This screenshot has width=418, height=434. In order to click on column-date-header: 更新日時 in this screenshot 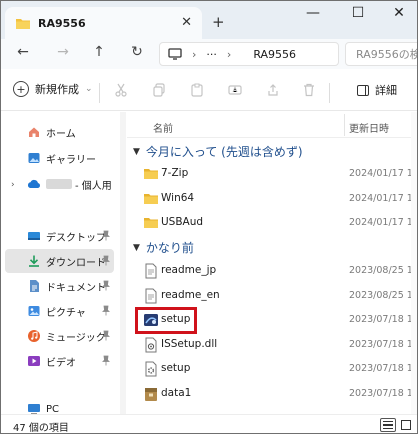, I will do `click(369, 127)`.